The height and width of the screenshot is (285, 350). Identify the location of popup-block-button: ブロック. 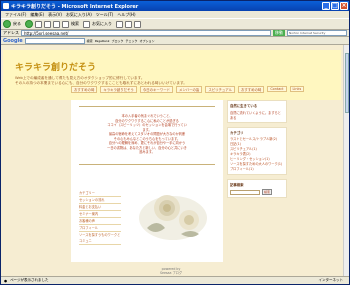
(117, 41).